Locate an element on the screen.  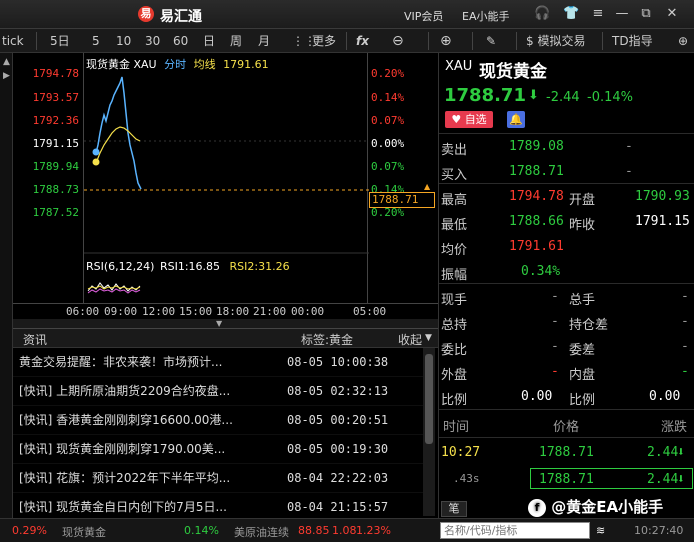
ticker-pct: 0.14% is located at coordinates (201, 530).